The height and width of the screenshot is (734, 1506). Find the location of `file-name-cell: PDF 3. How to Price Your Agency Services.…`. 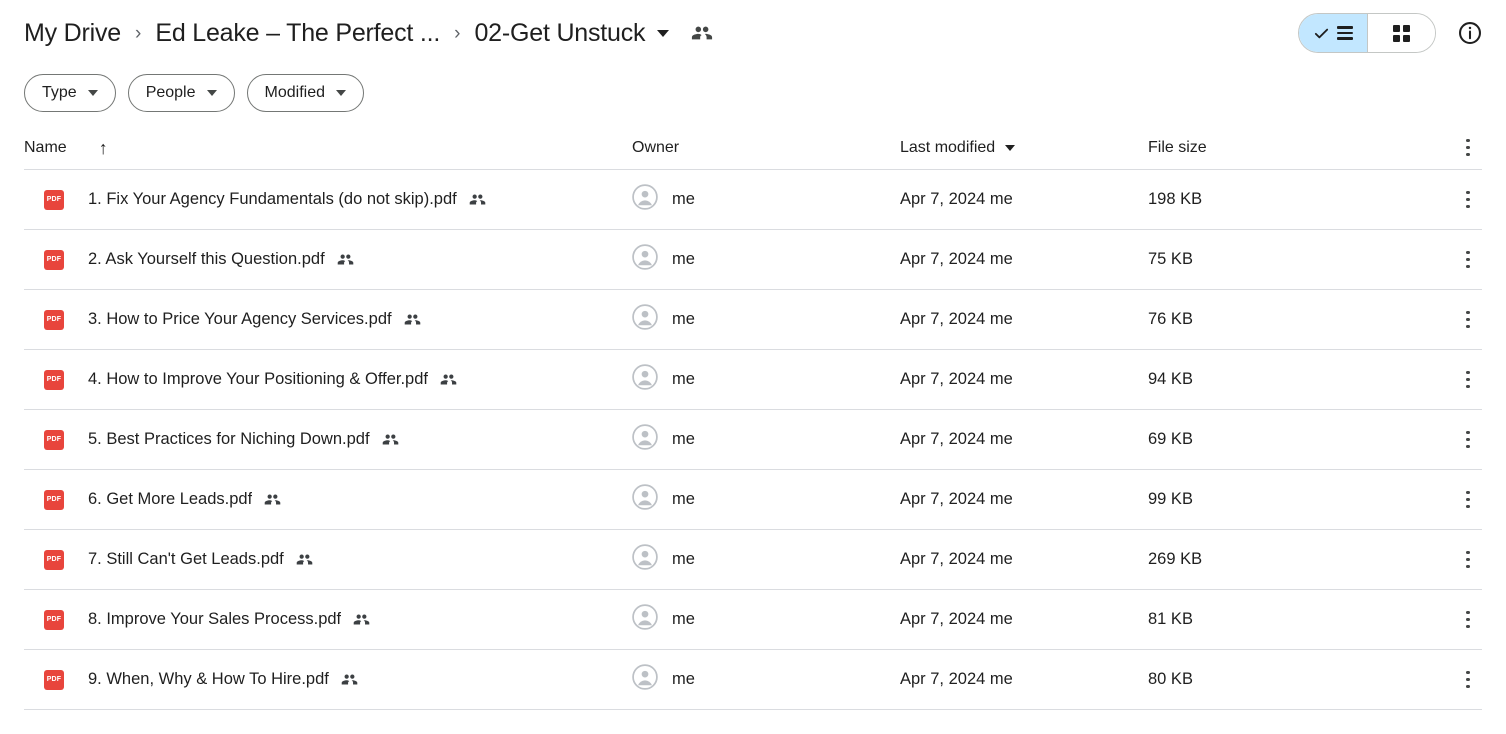

file-name-cell: PDF 3. How to Price Your Agency Services.… is located at coordinates (328, 319).